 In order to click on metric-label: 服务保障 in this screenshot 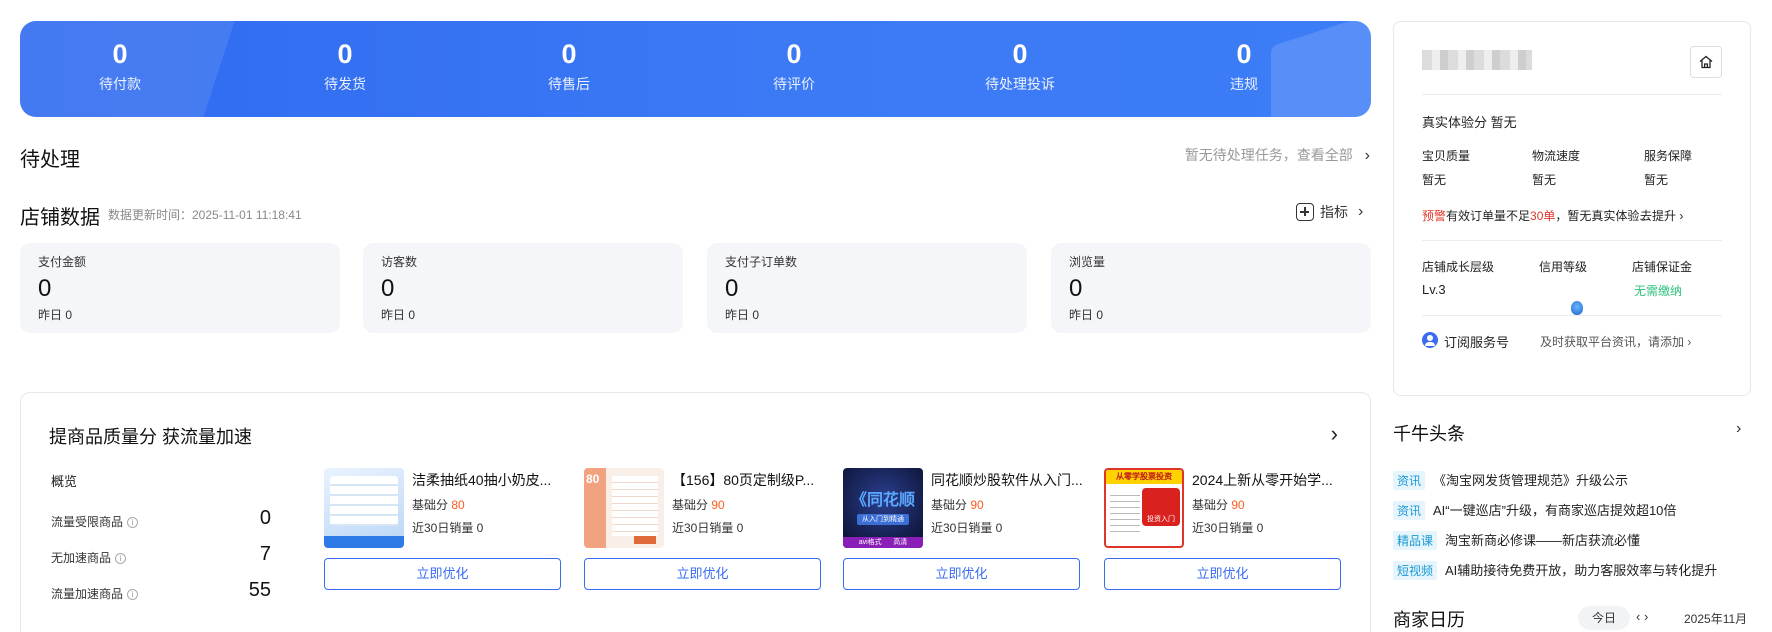, I will do `click(1668, 156)`.